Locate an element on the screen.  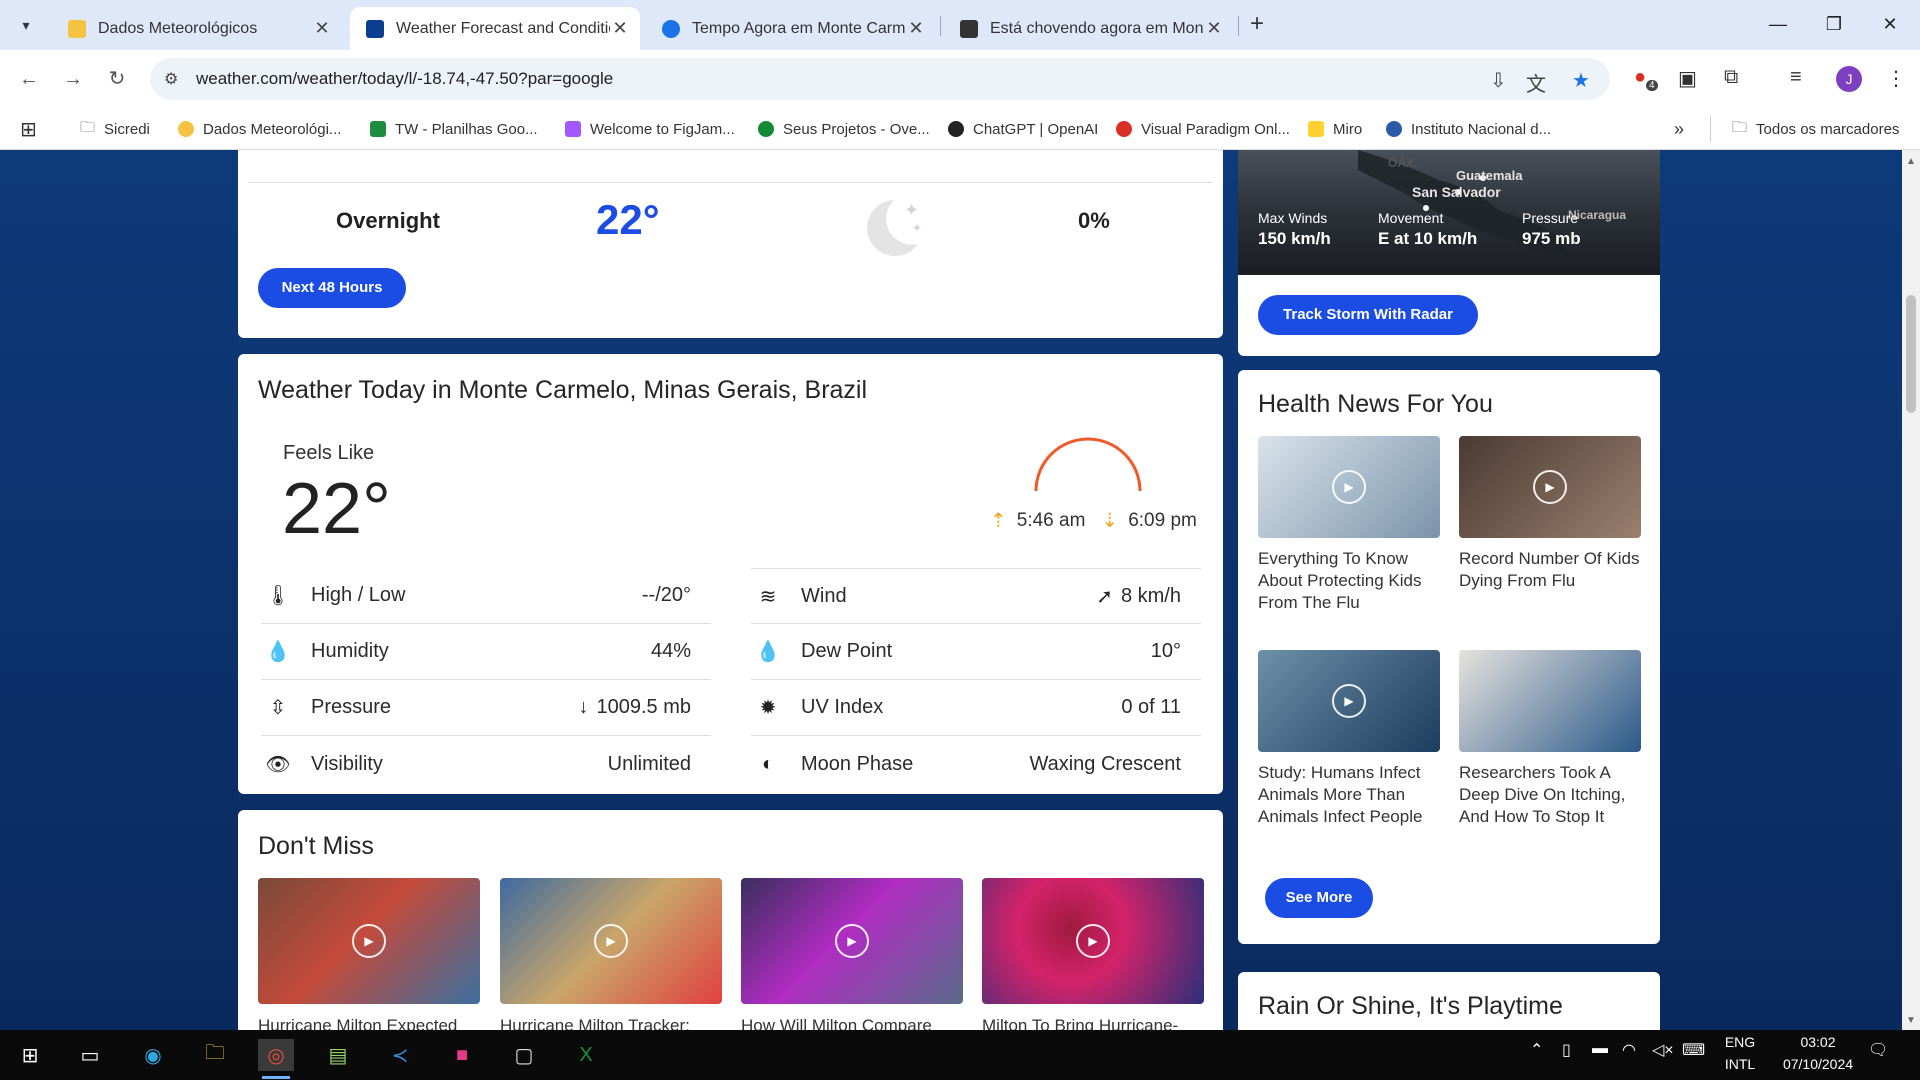
tab-search-button: ▾ is located at coordinates (26, 25).